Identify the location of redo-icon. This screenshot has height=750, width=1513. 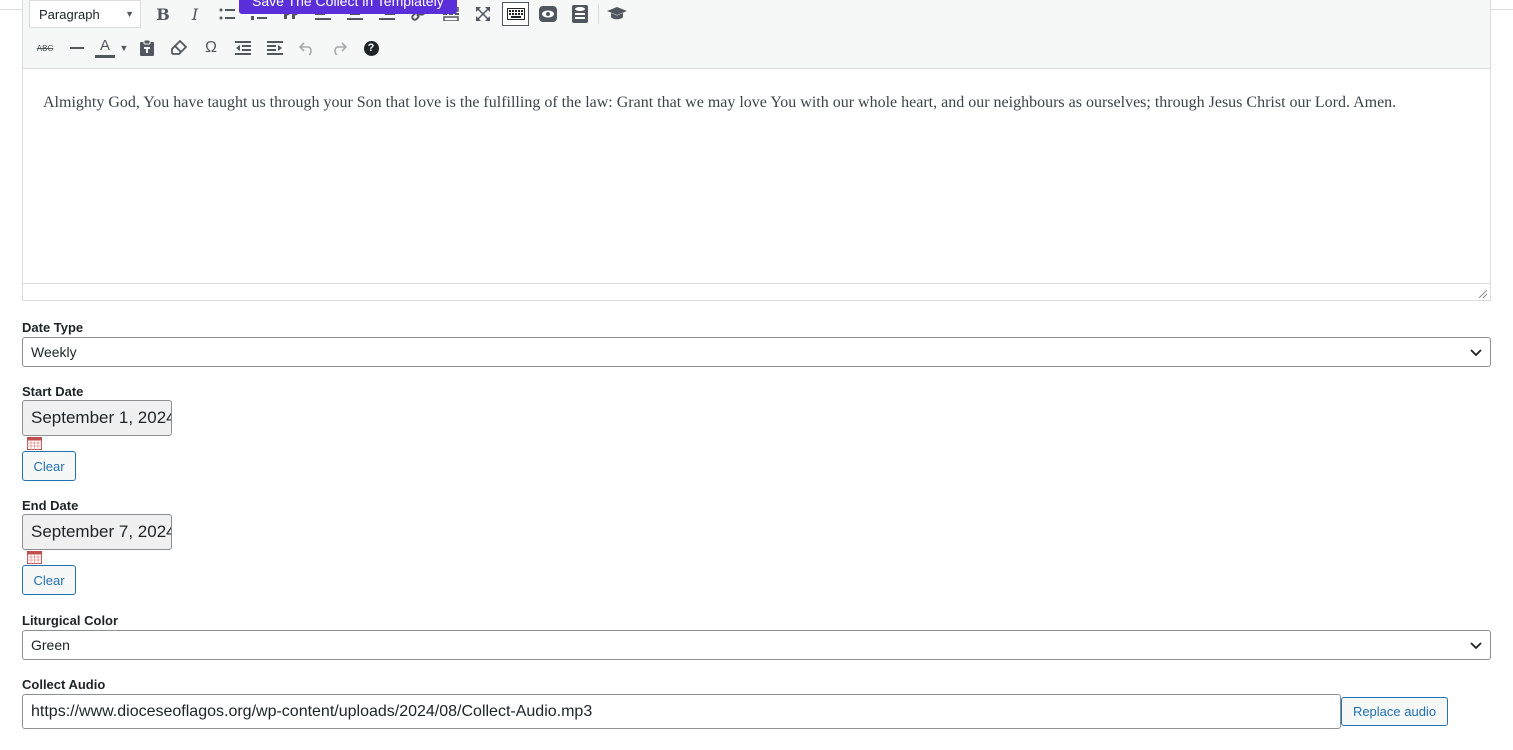
(339, 48).